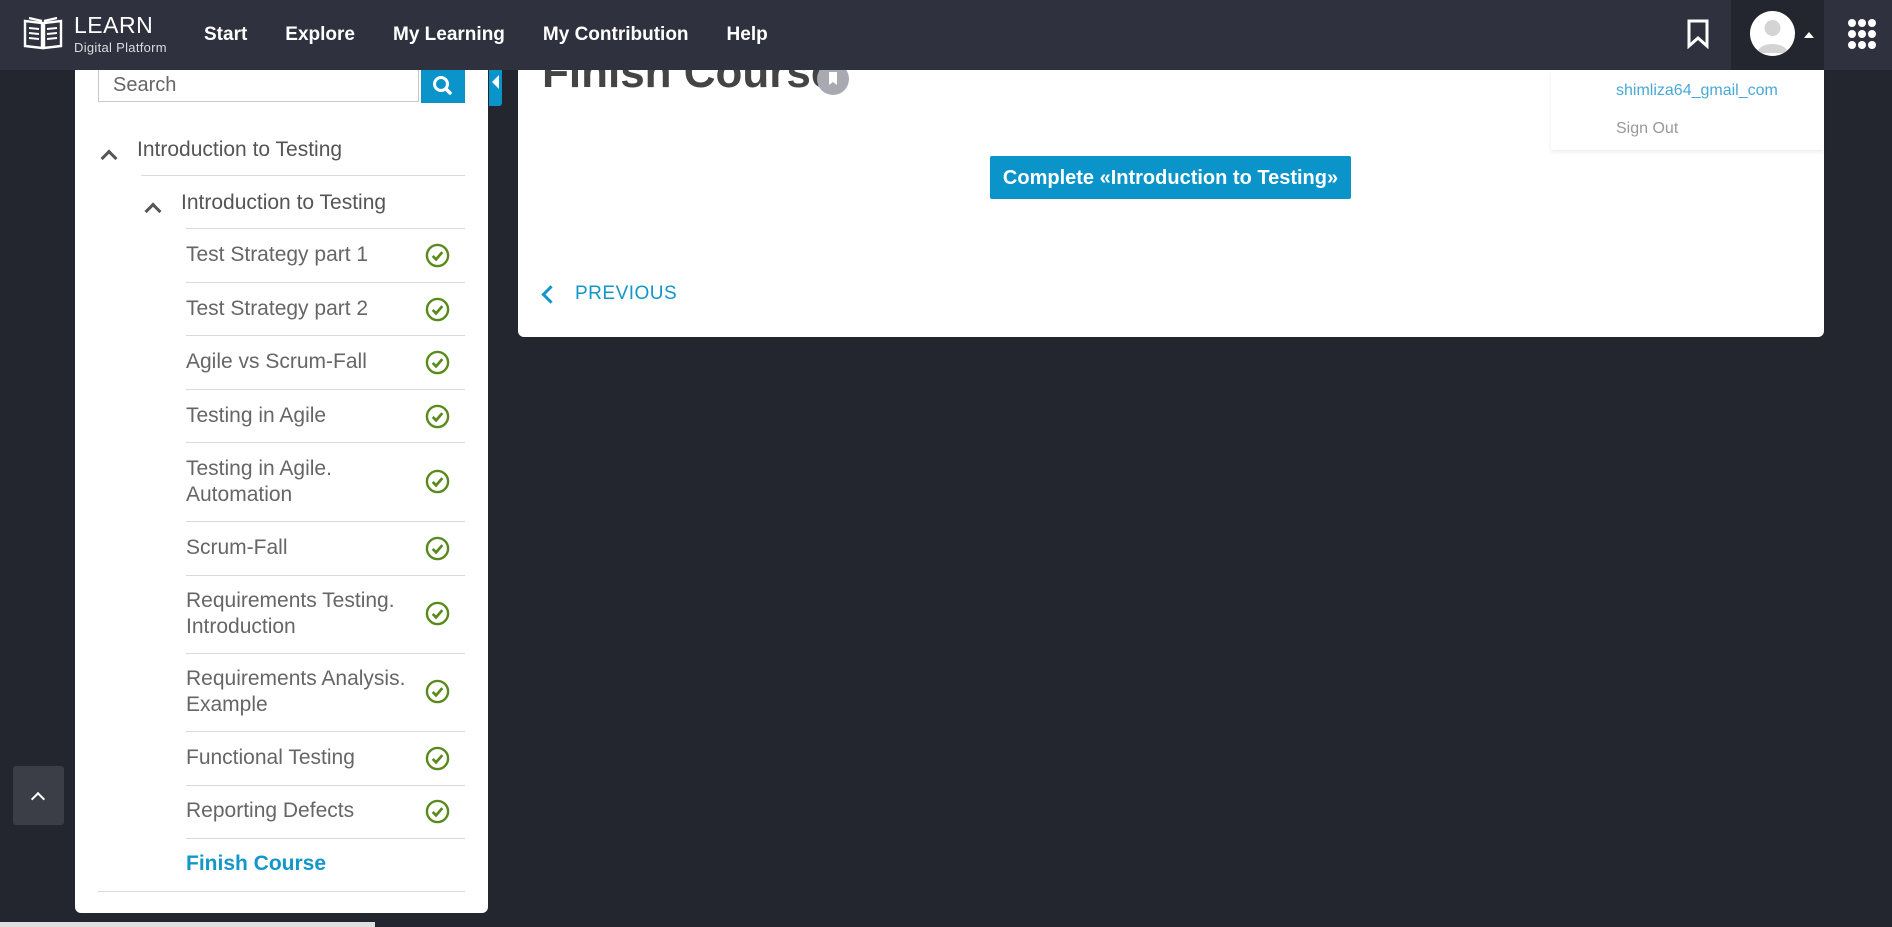  I want to click on lesson-item: Testing in Agile. Automation, so click(276, 482).